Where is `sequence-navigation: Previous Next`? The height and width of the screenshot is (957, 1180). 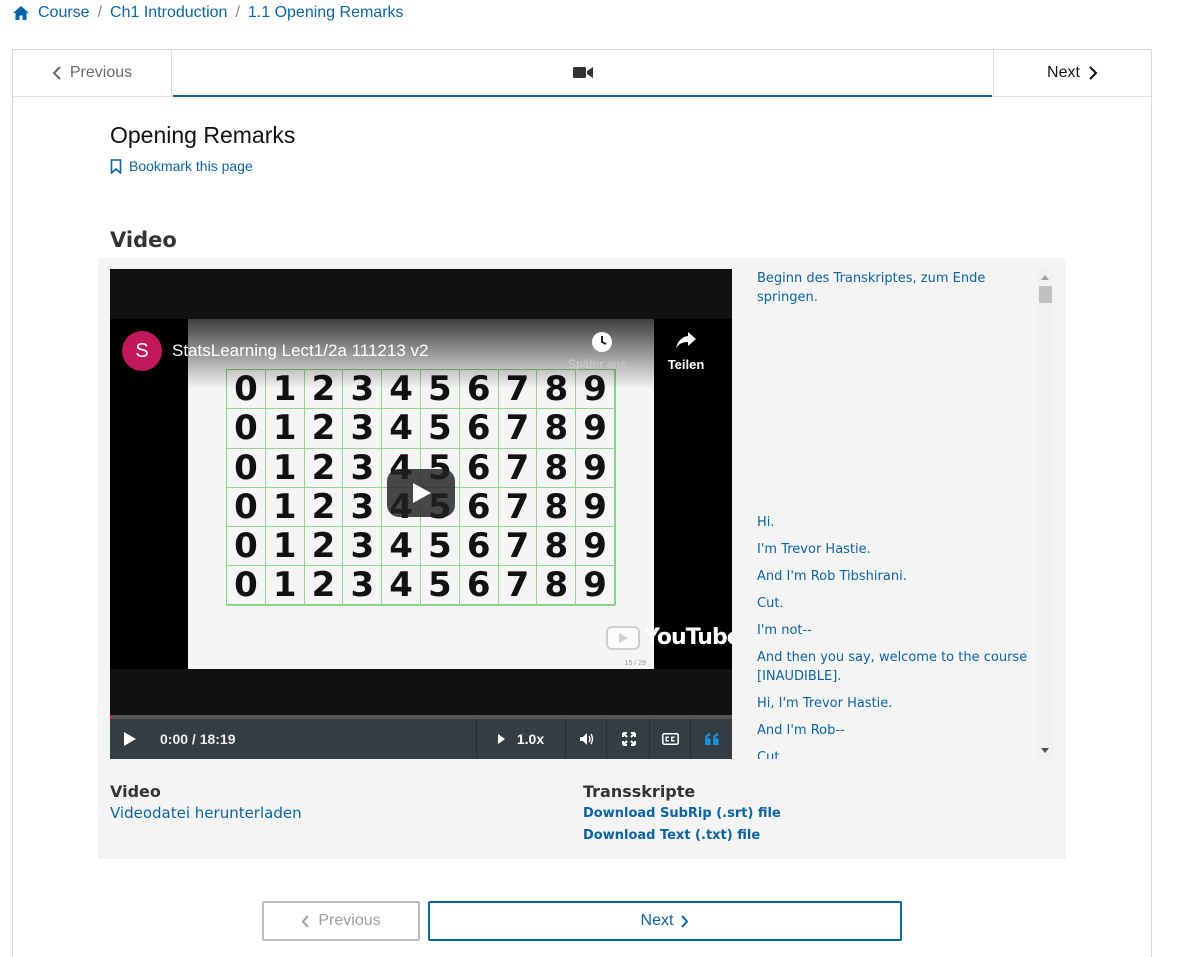
sequence-navigation: Previous Next is located at coordinates (582, 73).